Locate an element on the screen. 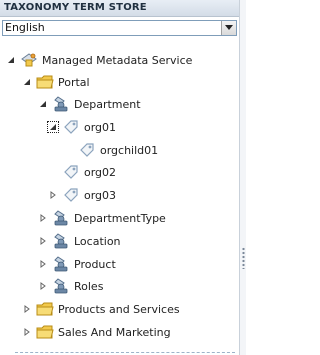 This screenshot has height=355, width=320. tree-node-label: Managed Metadata Service is located at coordinates (117, 60).